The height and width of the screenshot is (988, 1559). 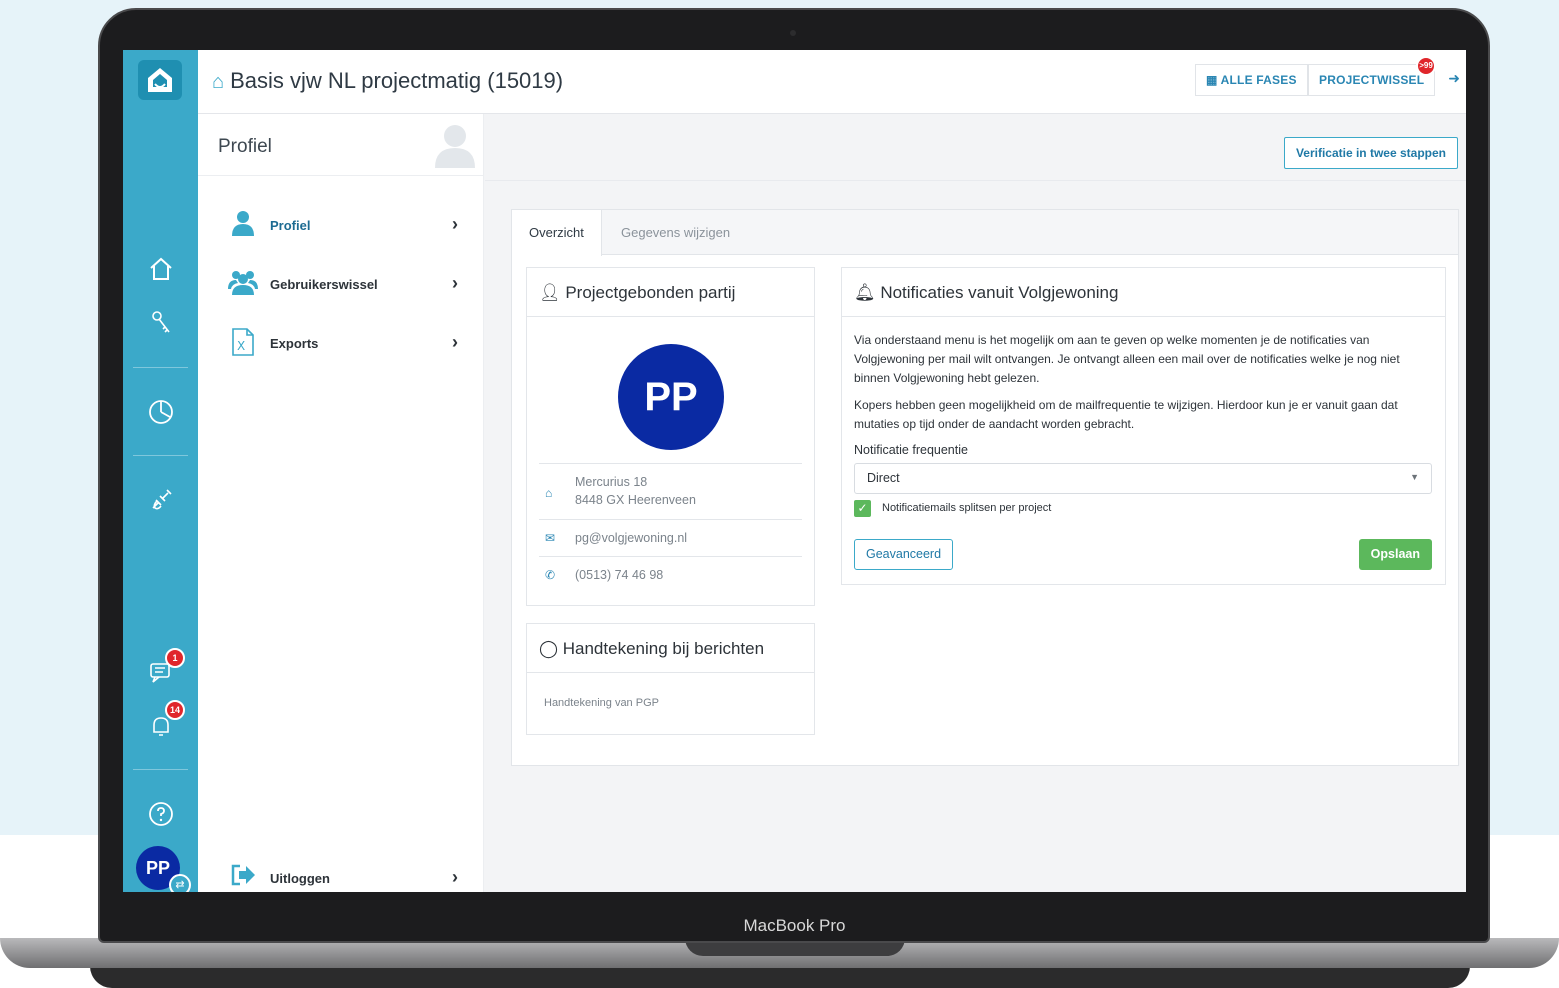 I want to click on party-card-title: Projectgebonden partij, so click(x=650, y=292).